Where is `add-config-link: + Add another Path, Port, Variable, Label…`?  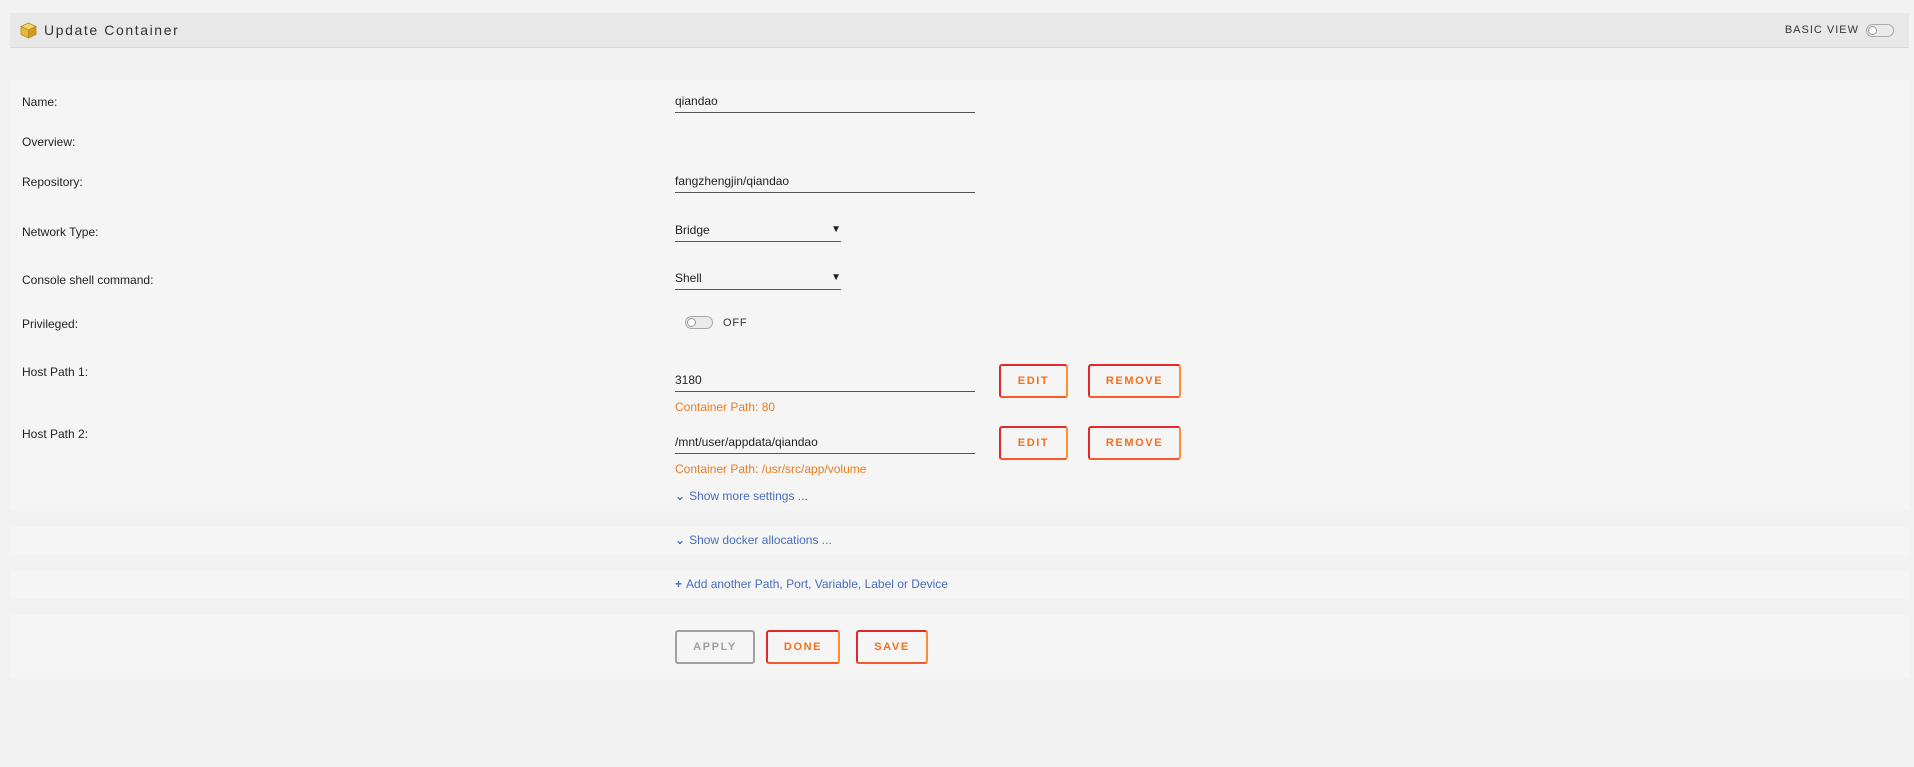
add-config-link: + Add another Path, Port, Variable, Label… is located at coordinates (811, 584).